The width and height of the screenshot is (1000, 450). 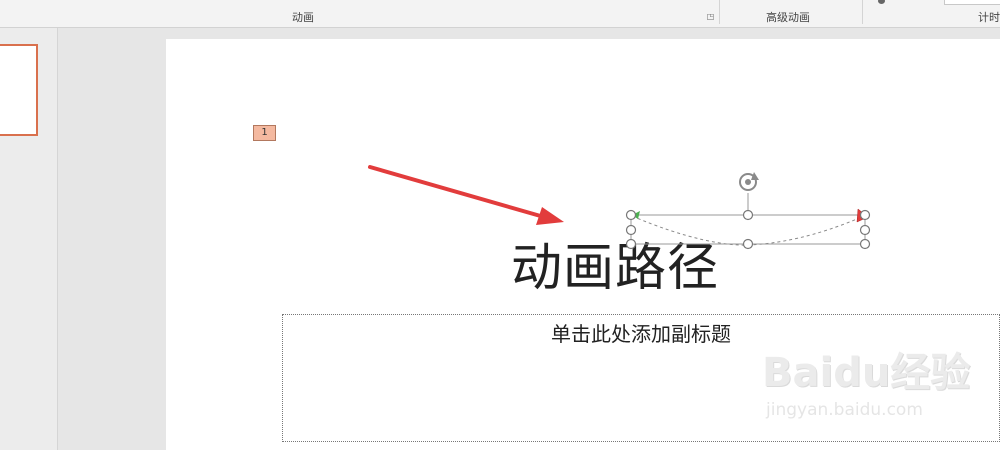 What do you see at coordinates (19, 90) in the screenshot?
I see `slide-thumbnail-selected` at bounding box center [19, 90].